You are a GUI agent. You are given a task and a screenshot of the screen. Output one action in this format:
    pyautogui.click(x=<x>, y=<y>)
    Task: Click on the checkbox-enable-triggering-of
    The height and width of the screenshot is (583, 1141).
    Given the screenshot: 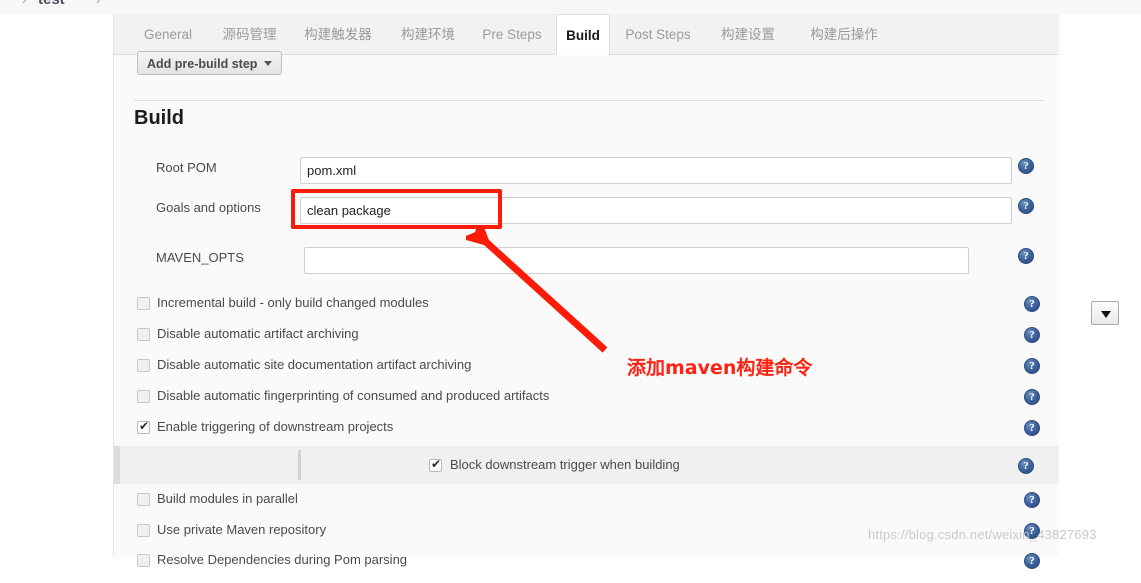 What is the action you would take?
    pyautogui.click(x=143, y=426)
    